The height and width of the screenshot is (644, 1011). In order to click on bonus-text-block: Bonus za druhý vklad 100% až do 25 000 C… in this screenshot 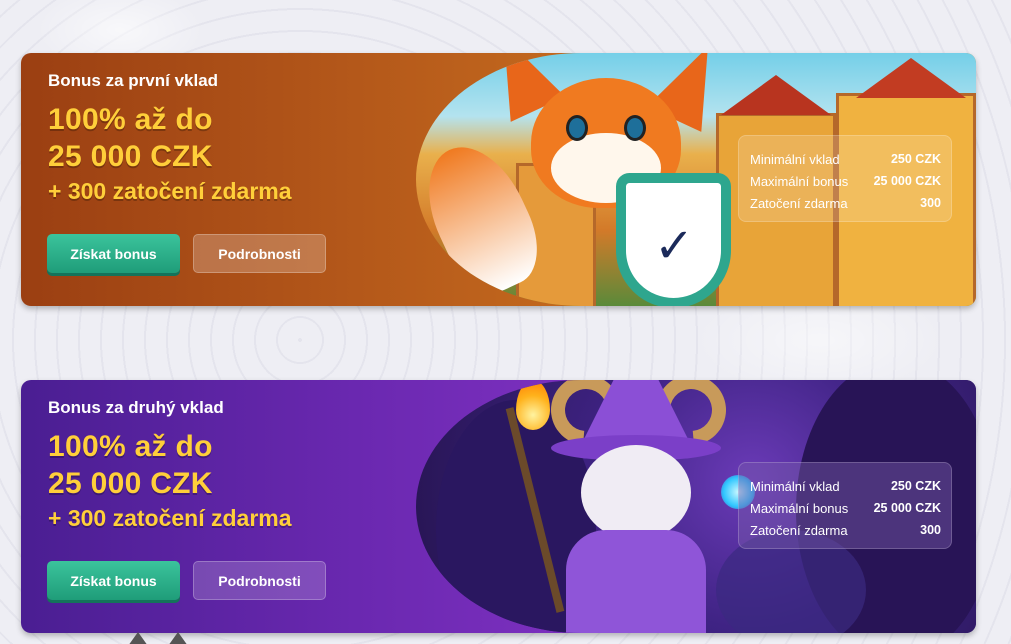, I will do `click(228, 465)`.